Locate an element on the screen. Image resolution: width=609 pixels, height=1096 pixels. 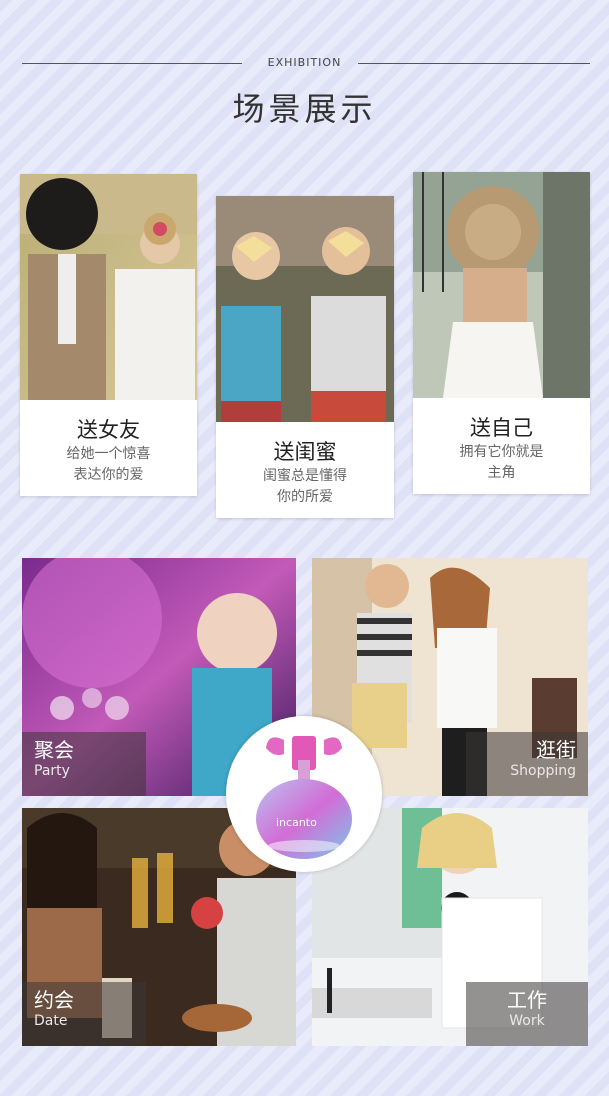
perfume-badge: incanto is located at coordinates (304, 794).